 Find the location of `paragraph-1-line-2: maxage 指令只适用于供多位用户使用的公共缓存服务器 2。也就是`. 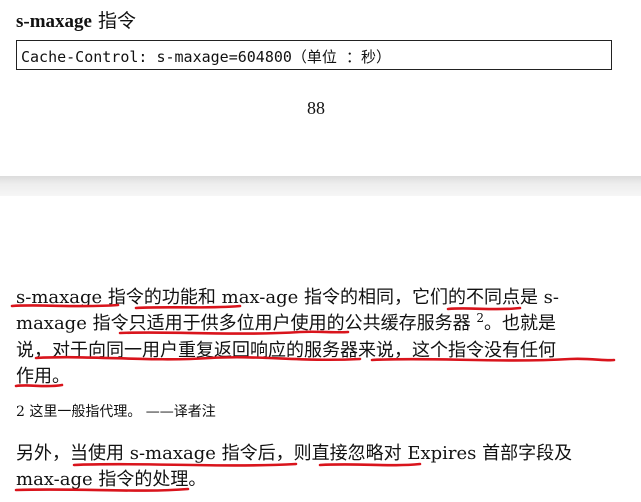

paragraph-1-line-2: maxage 指令只适用于供多位用户使用的公共缓存服务器 2。也就是 is located at coordinates (316, 324).